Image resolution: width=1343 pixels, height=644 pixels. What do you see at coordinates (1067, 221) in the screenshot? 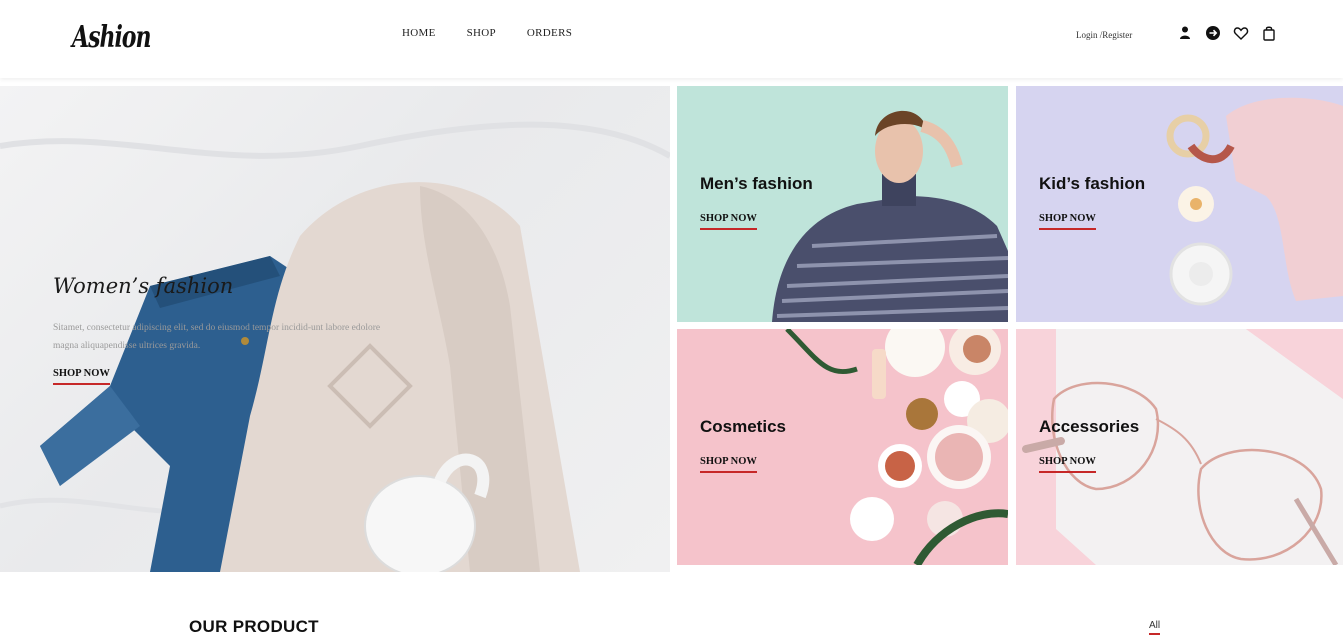
I see `kids-shop-now-button: SHOP NOW` at bounding box center [1067, 221].